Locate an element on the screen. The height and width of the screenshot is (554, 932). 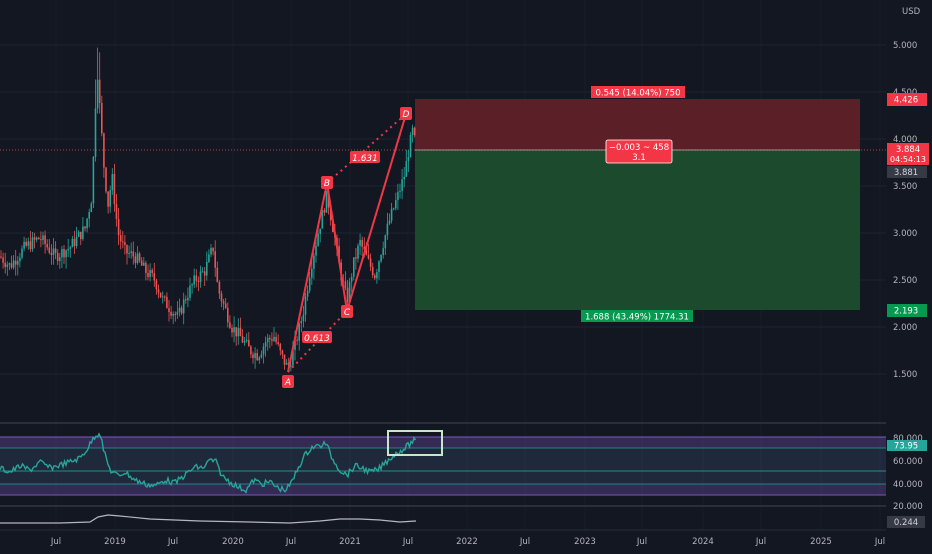
ratio-bd-label: 1.631 is located at coordinates (365, 159).